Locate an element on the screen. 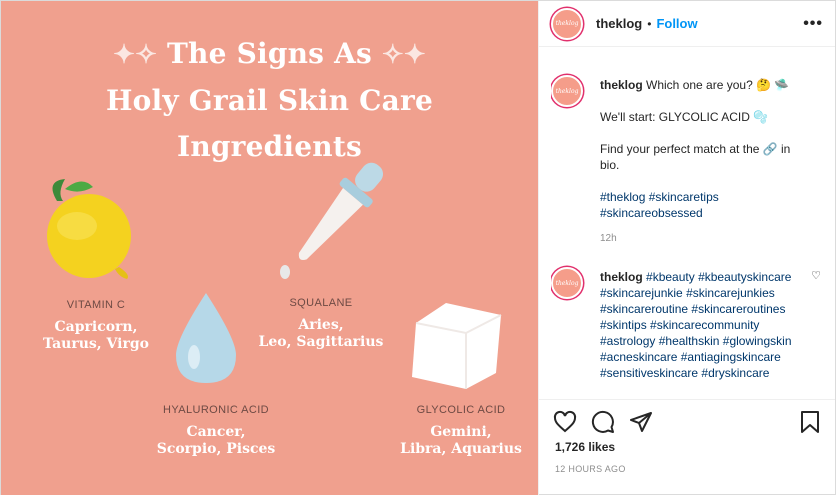 The image size is (836, 495). zodiac-line: Taurus, Virgo is located at coordinates (96, 344).